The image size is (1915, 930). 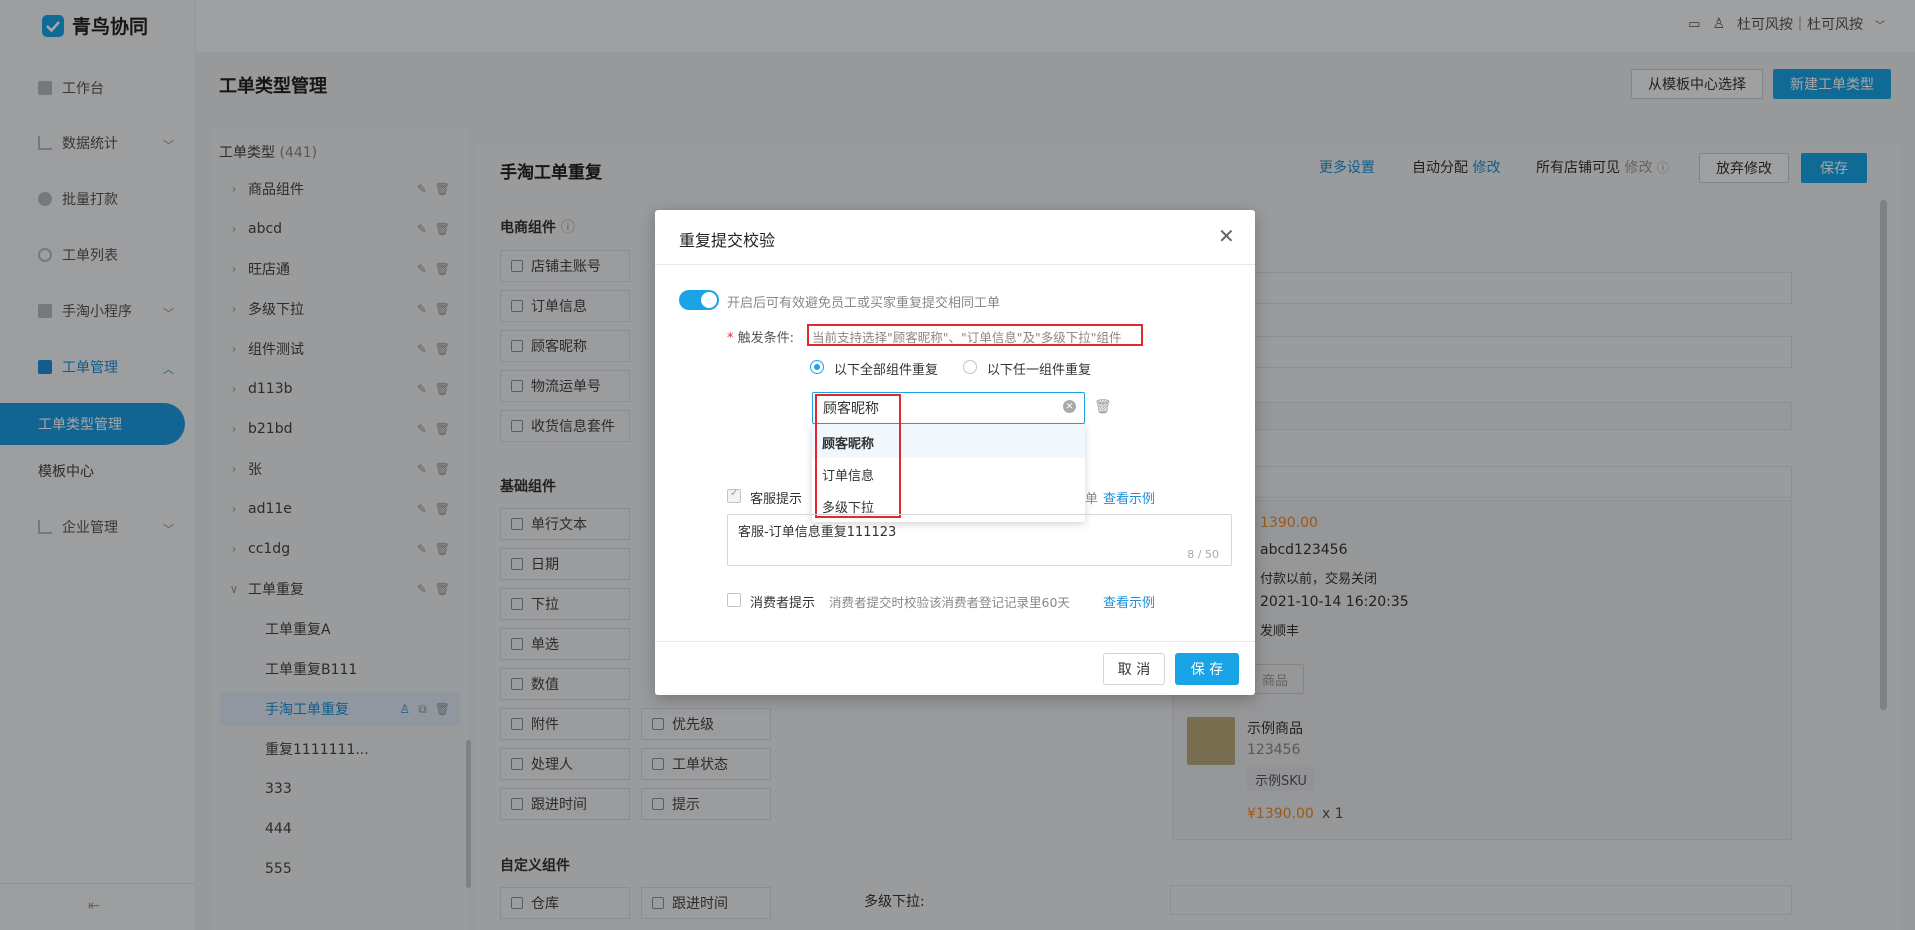 What do you see at coordinates (817, 367) in the screenshot?
I see `radio-all-components` at bounding box center [817, 367].